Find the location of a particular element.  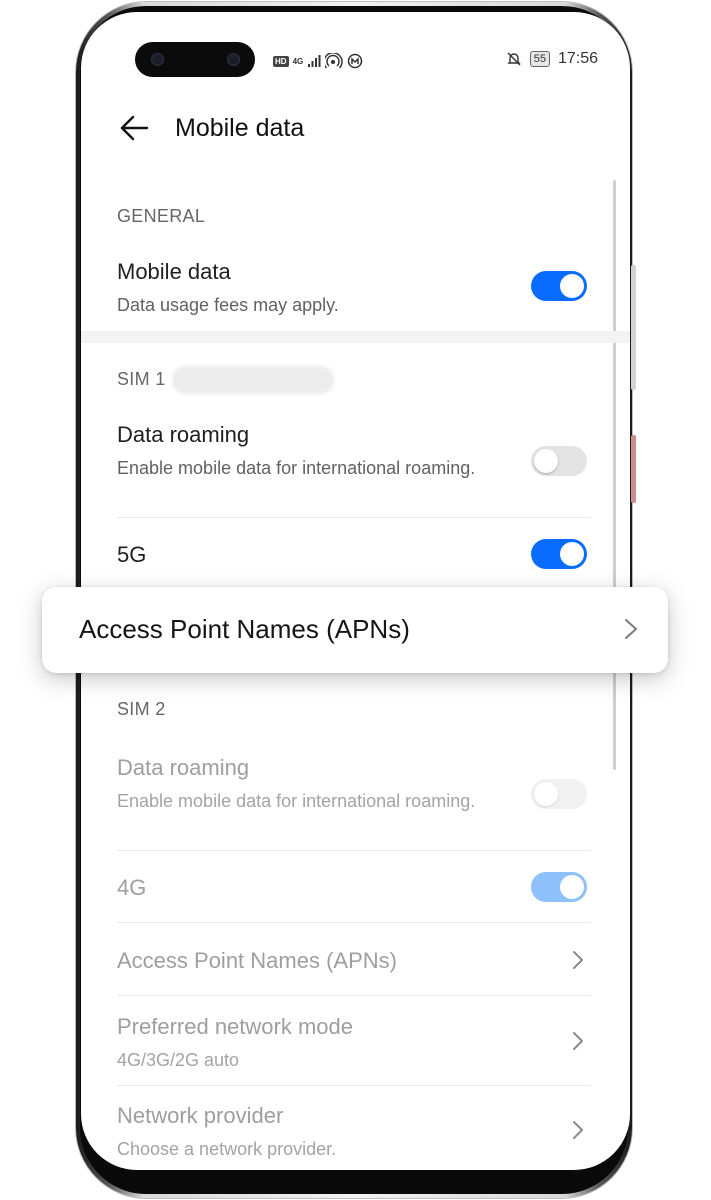

sim2-apn-row: Access Point Names (APNs) is located at coordinates (354, 961).